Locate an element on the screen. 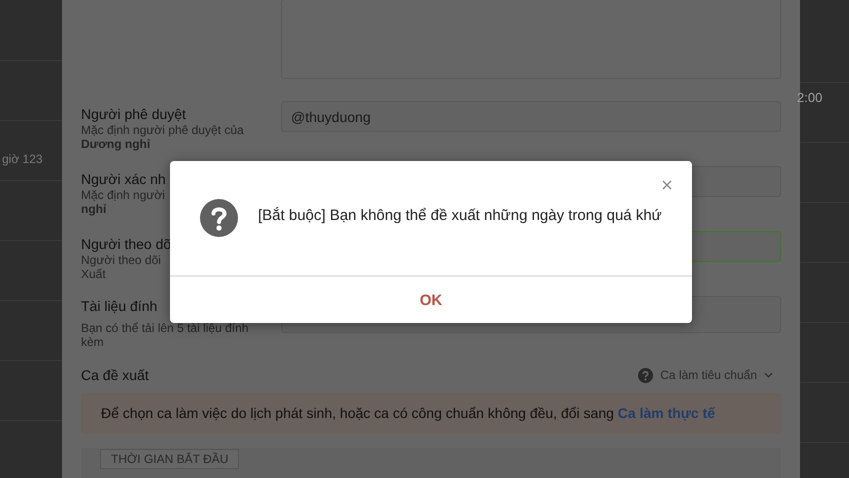  hint-text: Xuất is located at coordinates (94, 274).